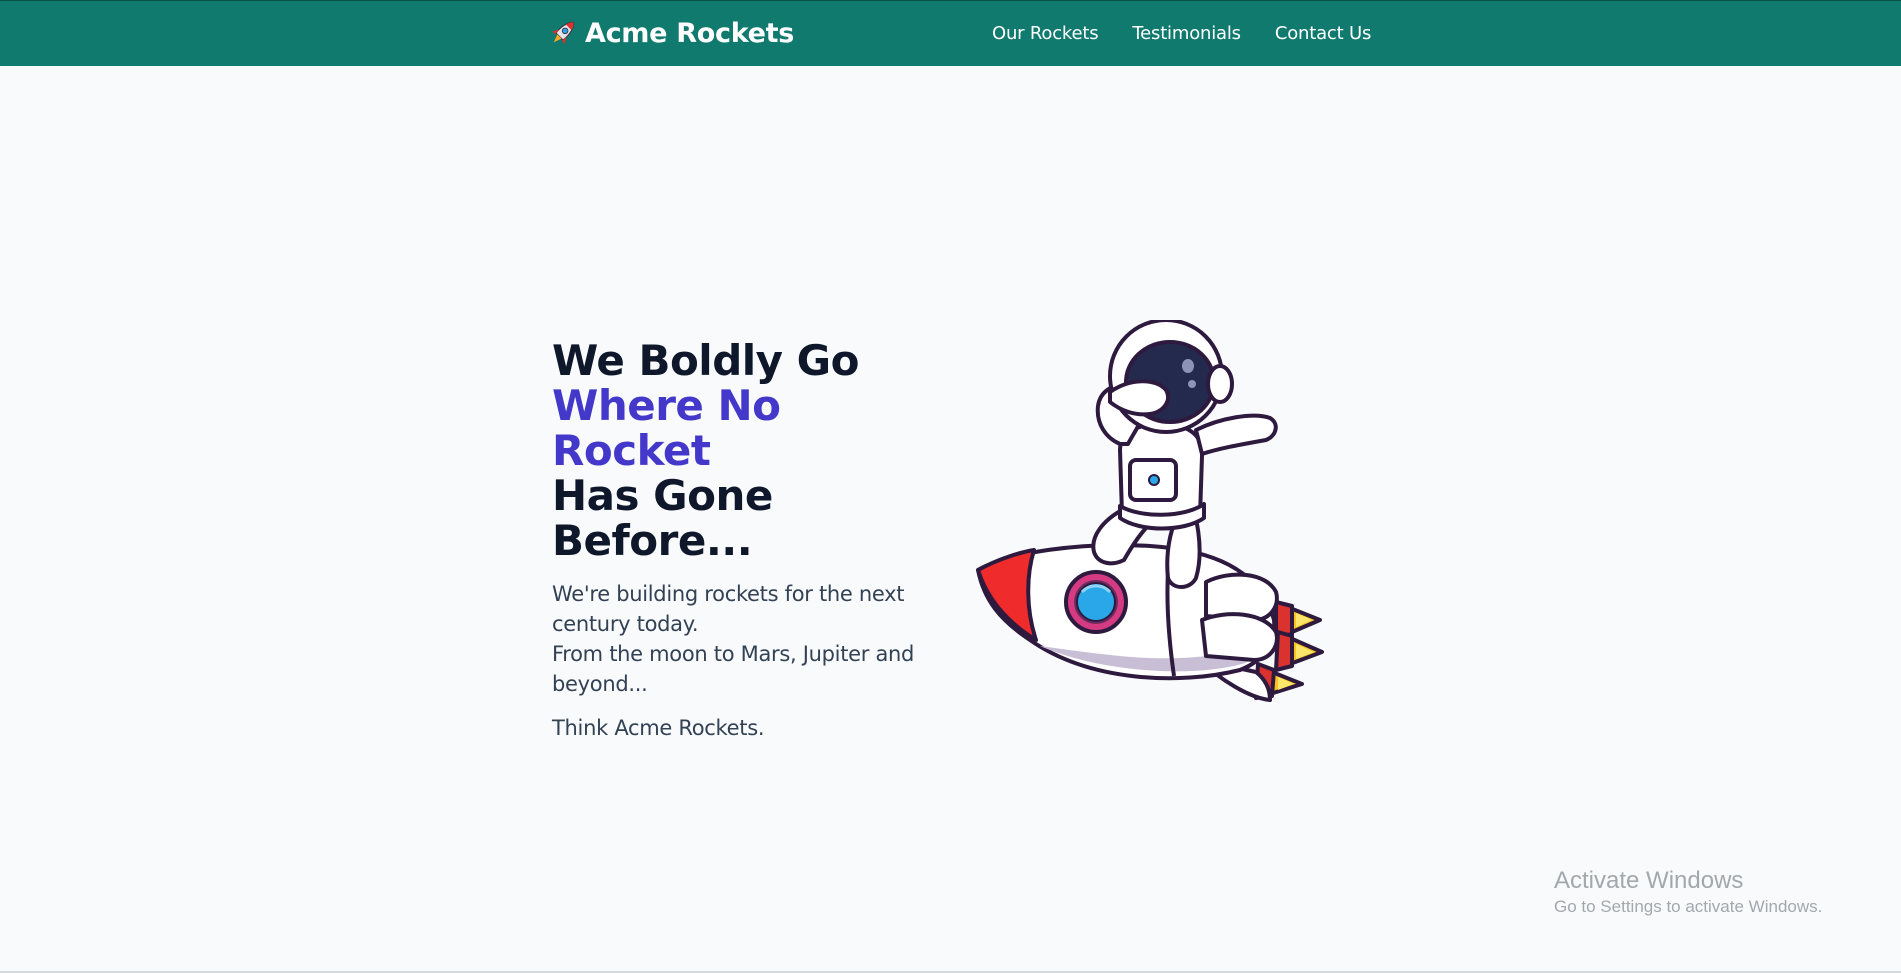 The image size is (1901, 973). Describe the element at coordinates (1184, 454) in the screenshot. I see `astronaut` at that location.